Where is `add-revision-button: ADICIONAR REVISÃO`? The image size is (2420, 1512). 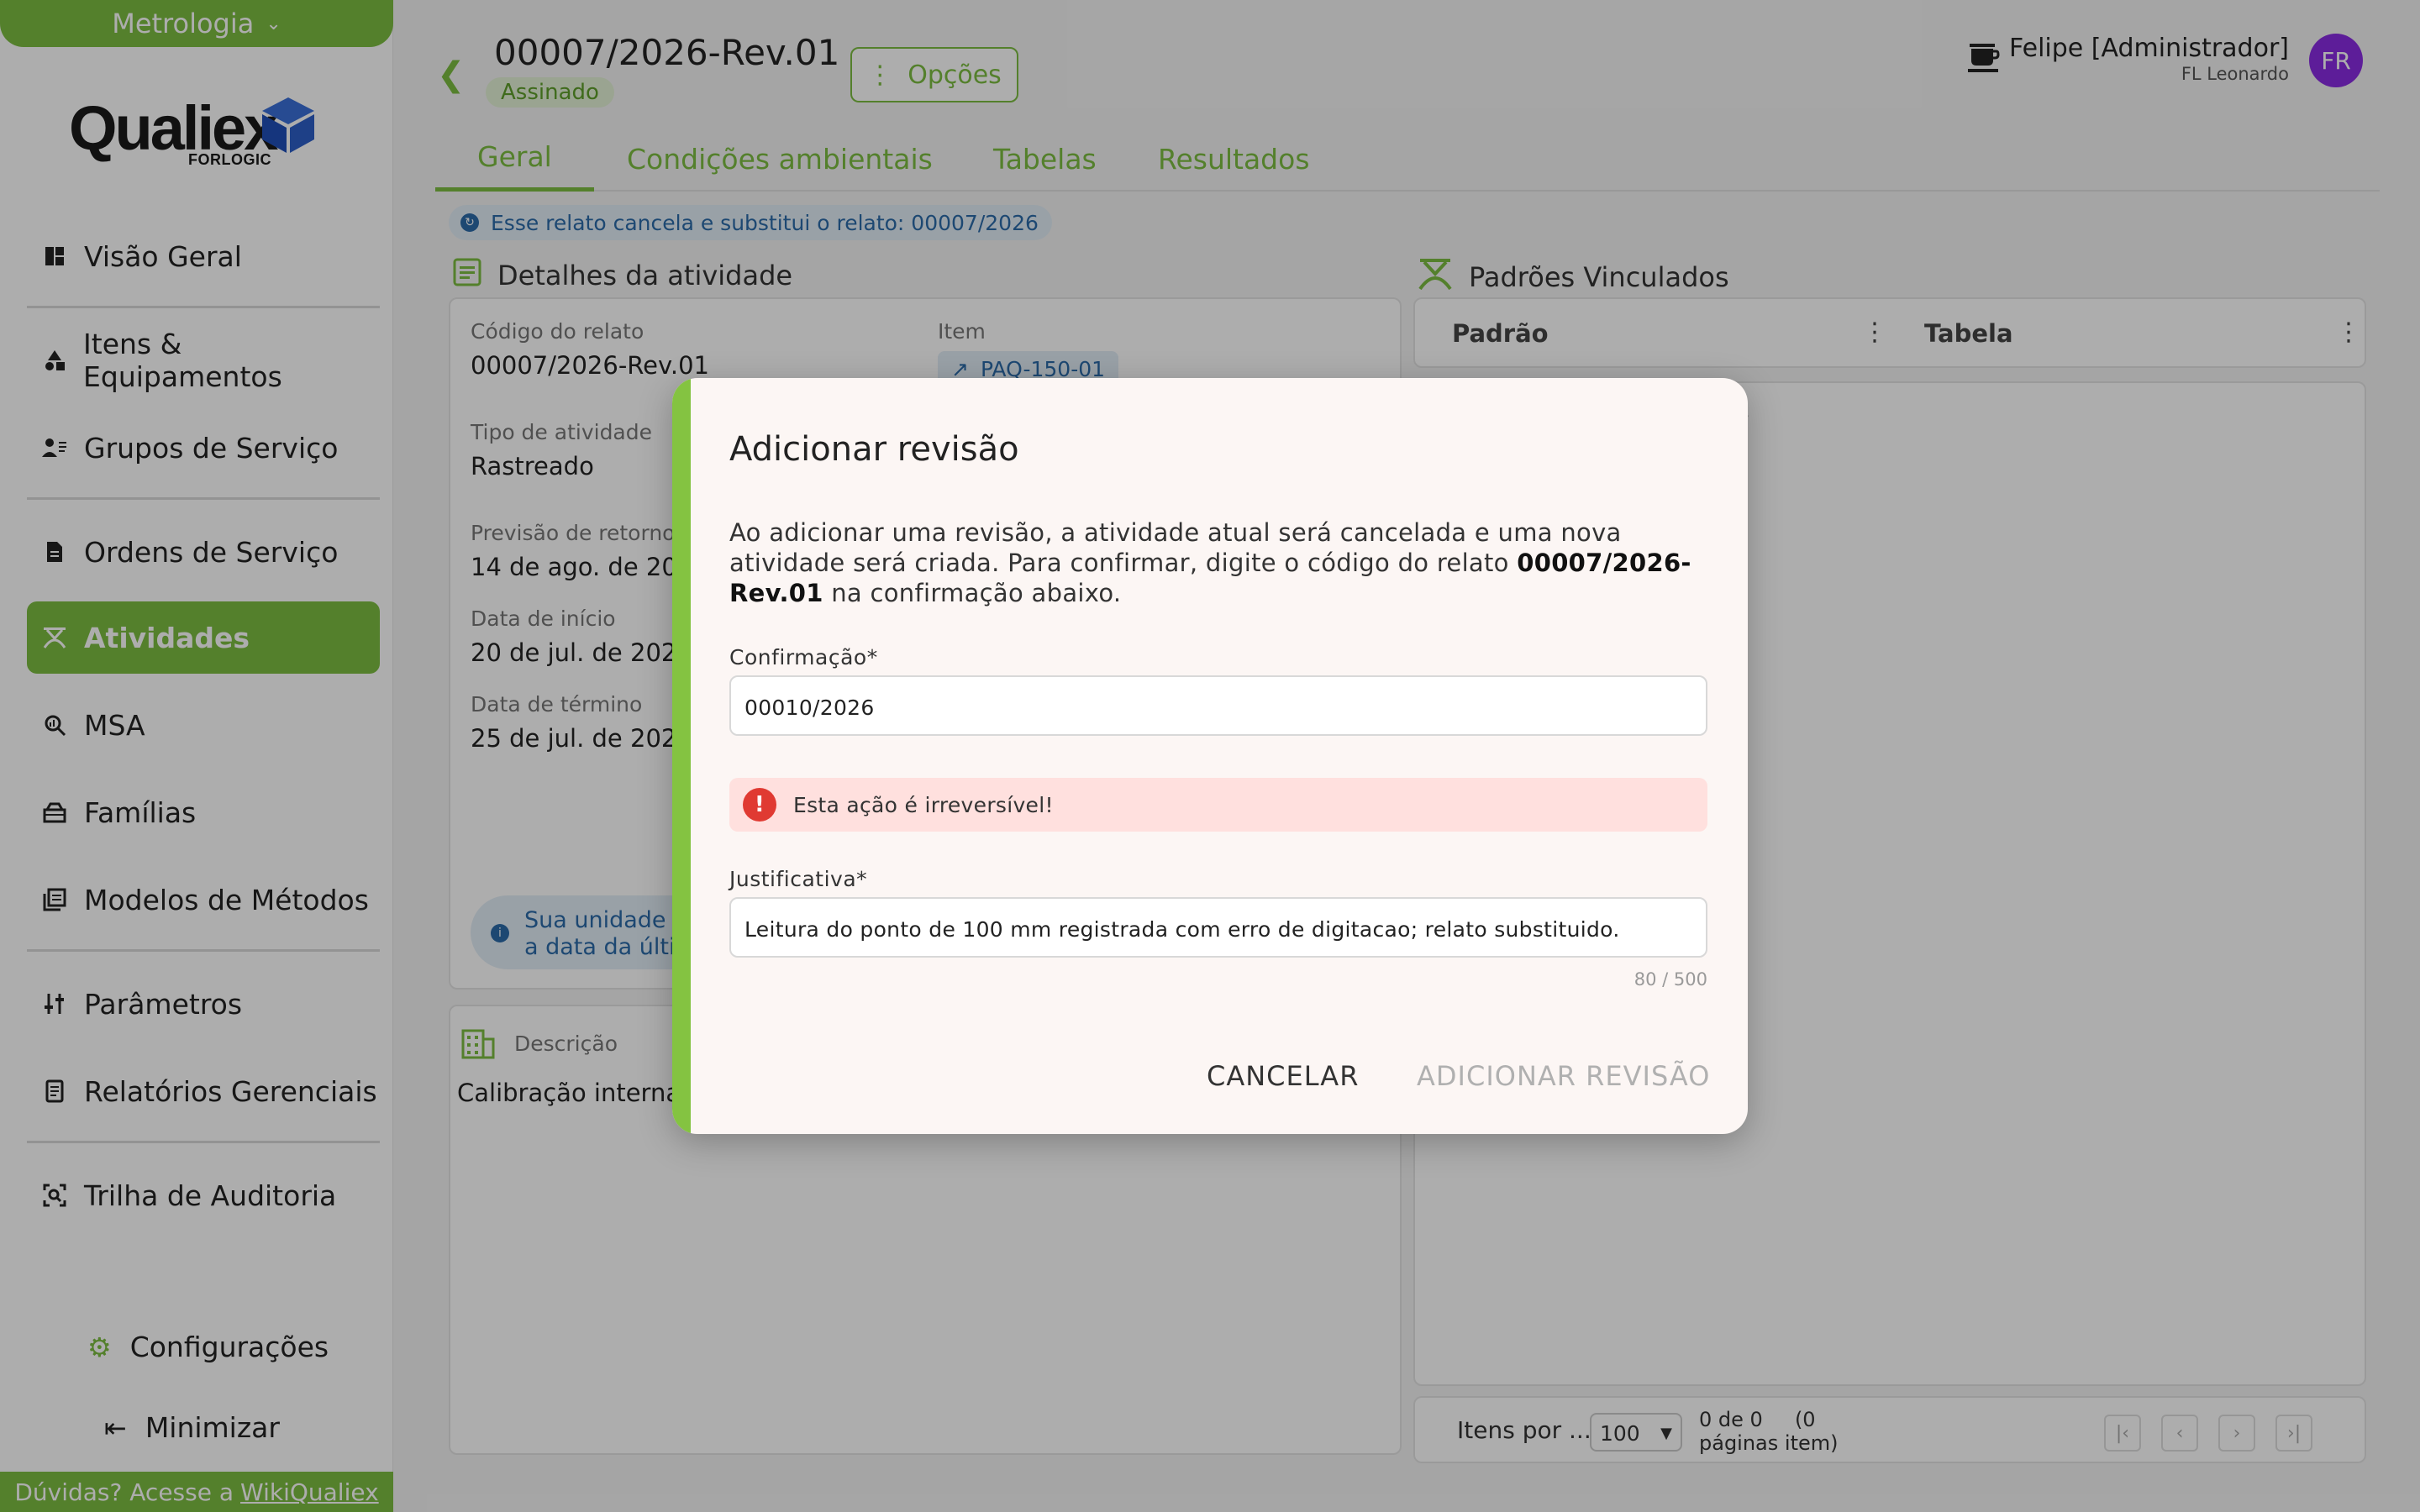
add-revision-button: ADICIONAR REVISÃO is located at coordinates (1563, 1076).